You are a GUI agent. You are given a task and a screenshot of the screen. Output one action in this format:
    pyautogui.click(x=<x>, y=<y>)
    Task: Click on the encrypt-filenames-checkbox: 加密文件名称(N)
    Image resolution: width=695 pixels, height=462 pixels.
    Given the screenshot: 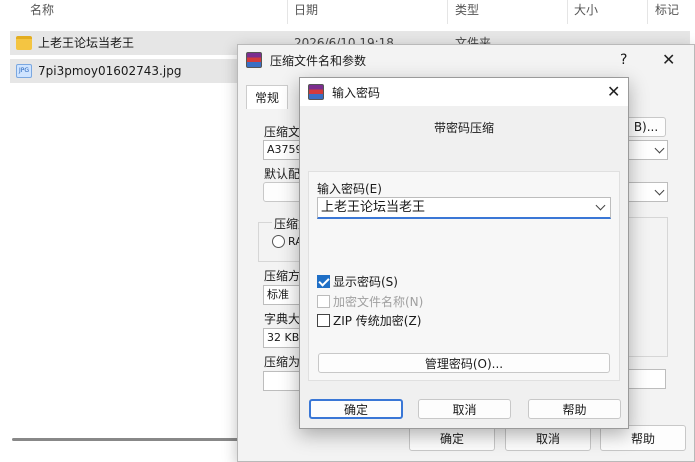 What is the action you would take?
    pyautogui.click(x=370, y=301)
    